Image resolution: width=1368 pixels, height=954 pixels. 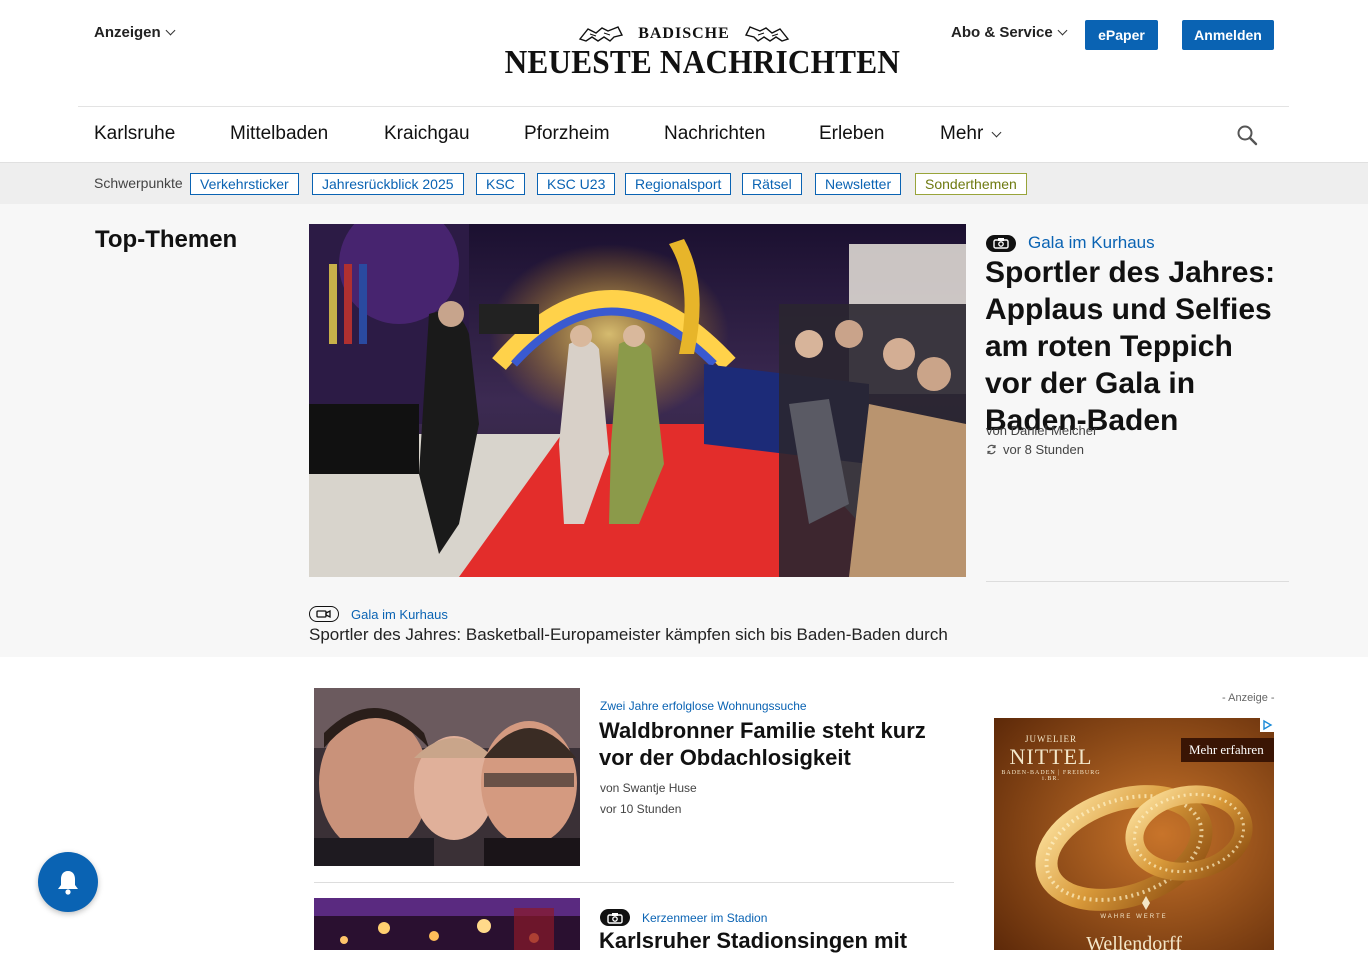 What do you see at coordinates (1247, 135) in the screenshot?
I see `search-icon` at bounding box center [1247, 135].